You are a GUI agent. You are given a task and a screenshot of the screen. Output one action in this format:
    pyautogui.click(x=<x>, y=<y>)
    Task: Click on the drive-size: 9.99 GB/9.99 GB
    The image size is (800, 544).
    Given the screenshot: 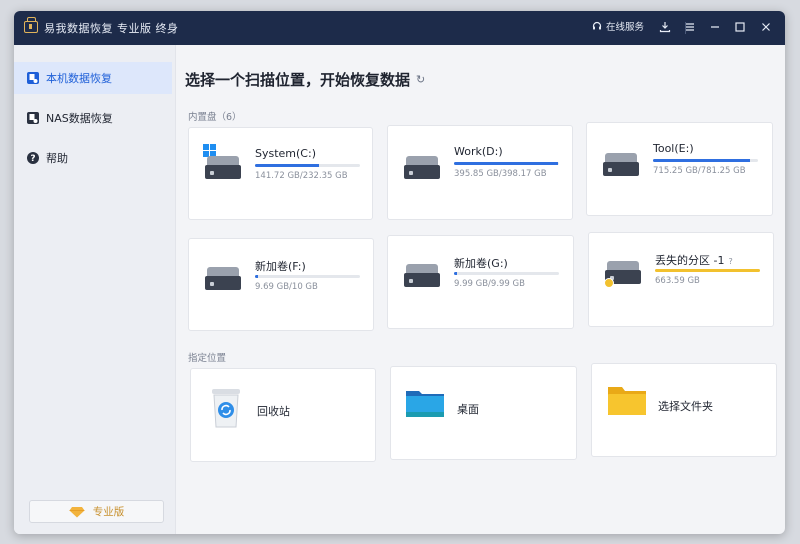 What is the action you would take?
    pyautogui.click(x=489, y=284)
    